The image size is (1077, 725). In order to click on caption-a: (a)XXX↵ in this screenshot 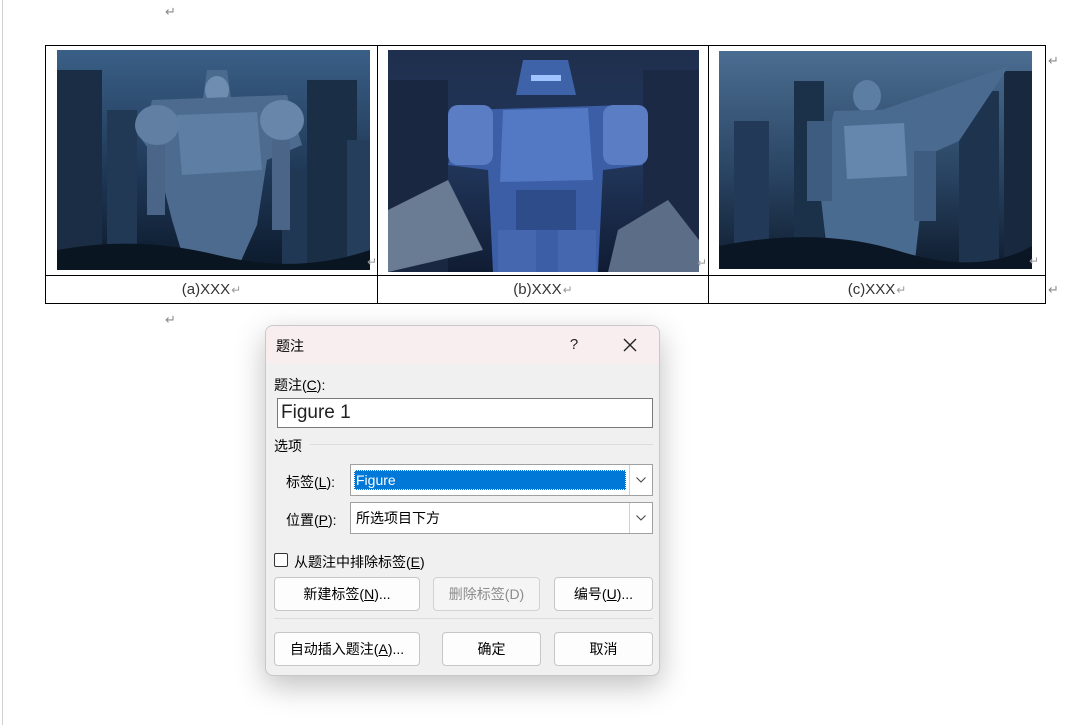, I will do `click(211, 289)`.